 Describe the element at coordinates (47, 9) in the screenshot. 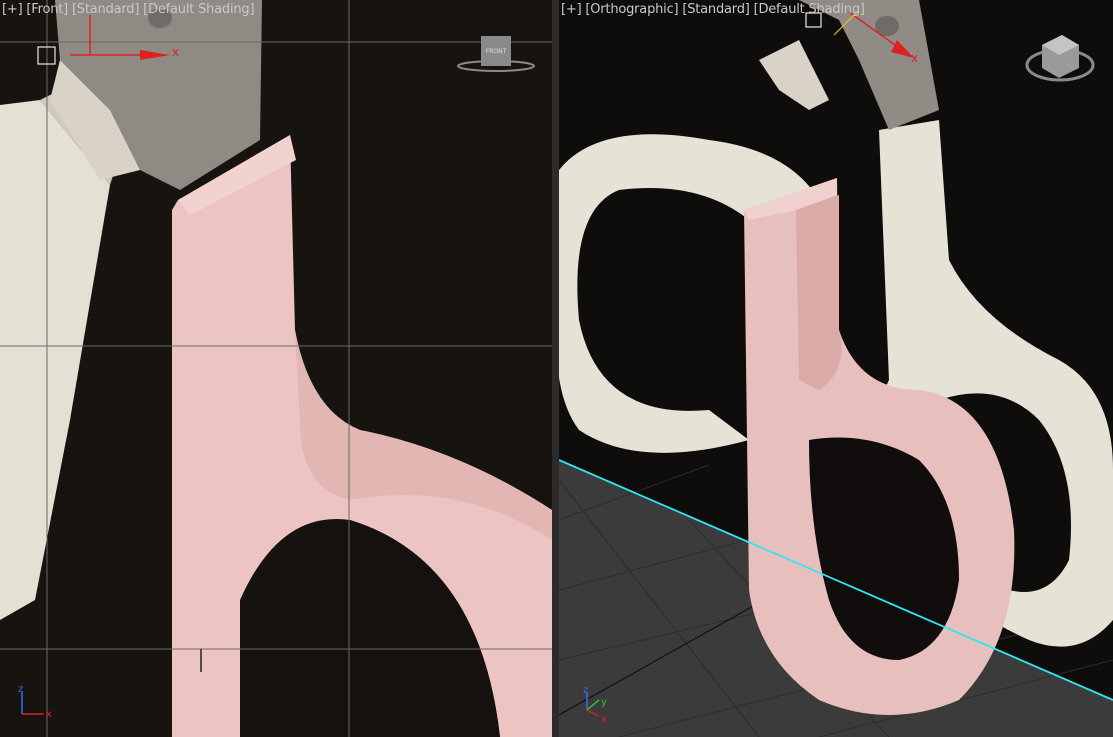

I see `view-name-button: [Front]` at that location.